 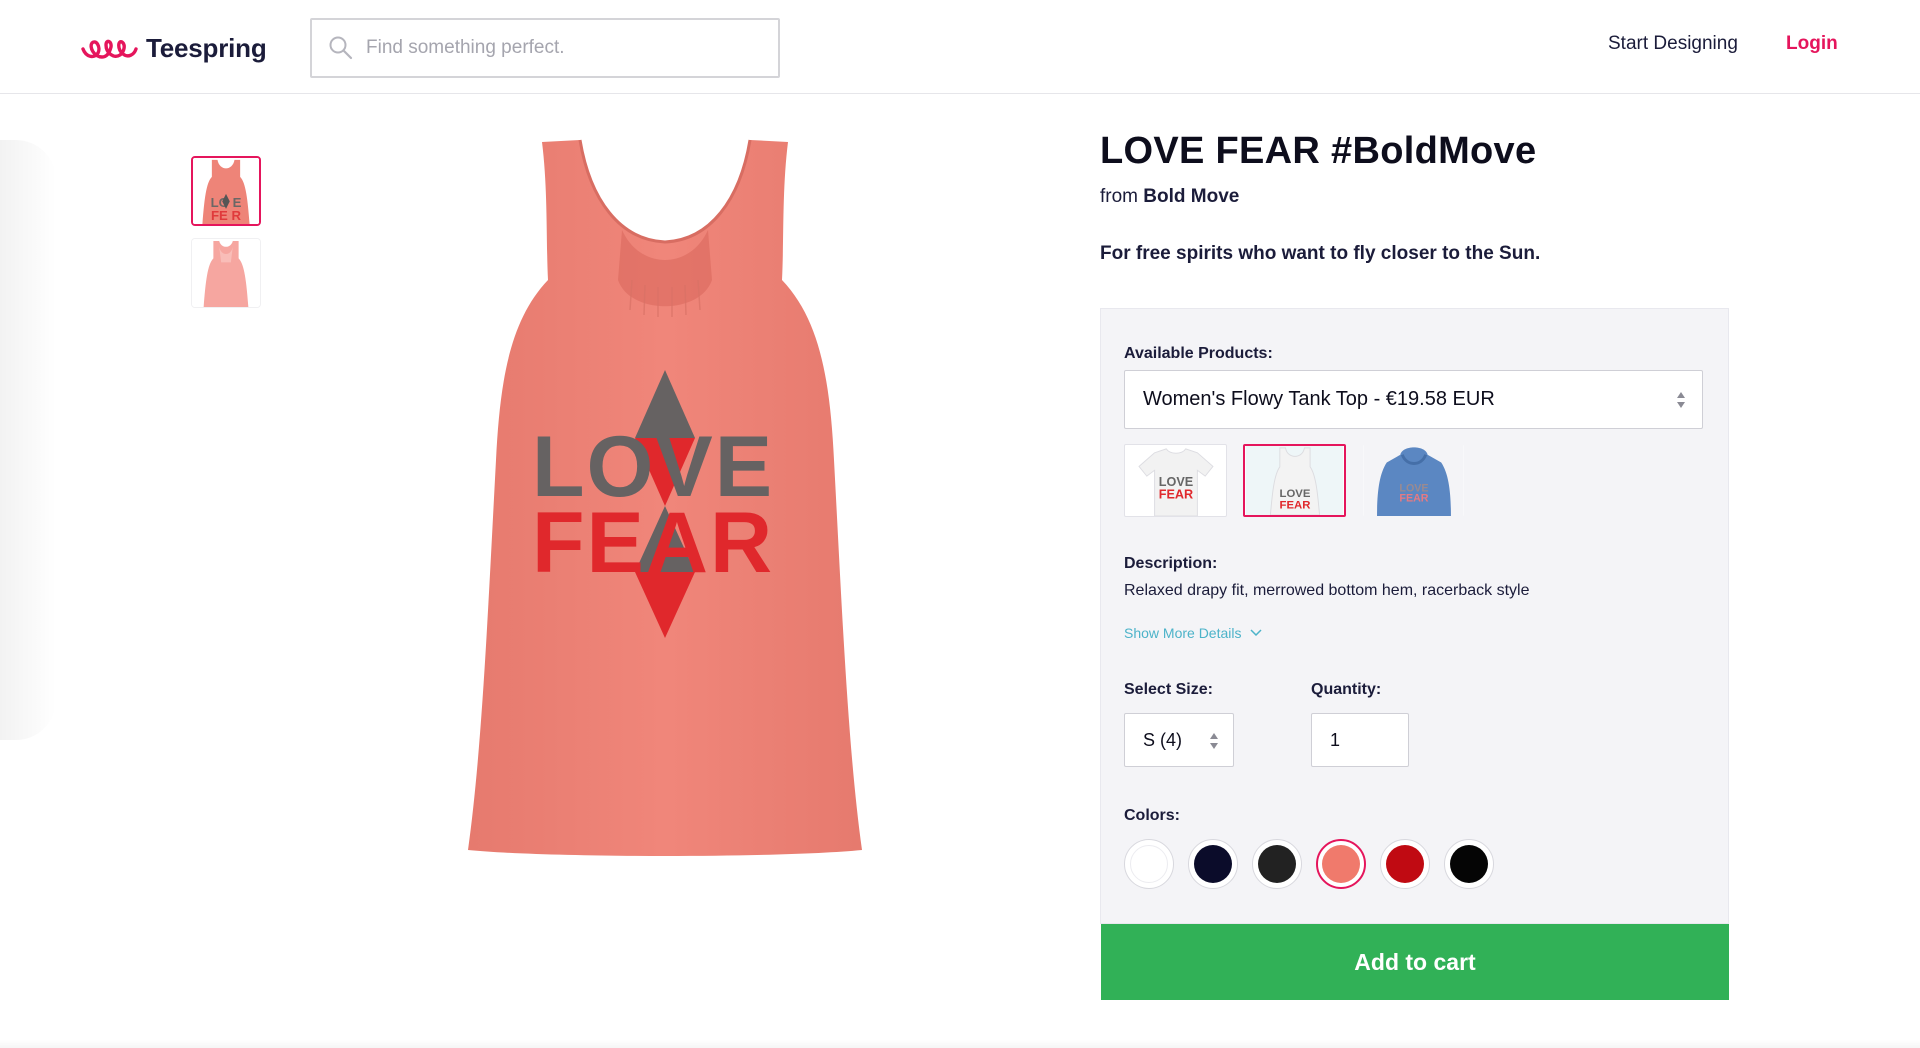 What do you see at coordinates (1119, 196) in the screenshot?
I see `from-label: from` at bounding box center [1119, 196].